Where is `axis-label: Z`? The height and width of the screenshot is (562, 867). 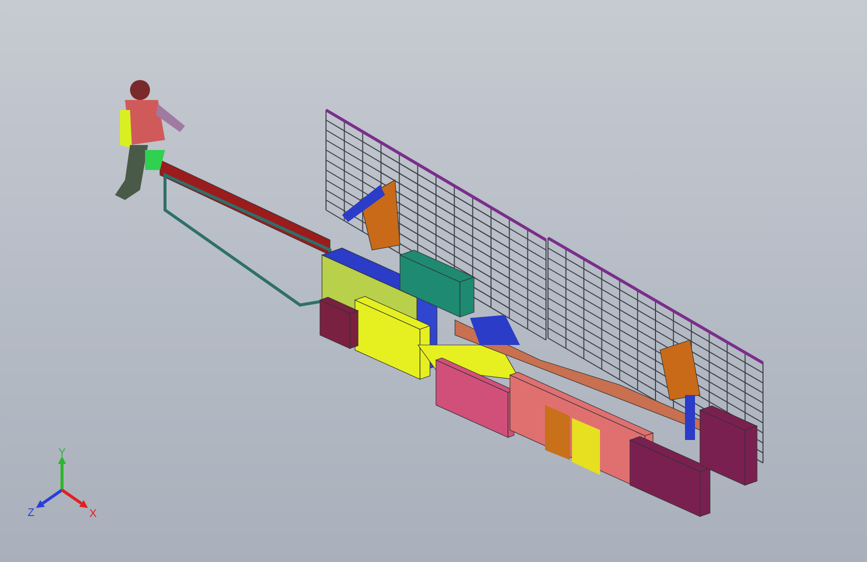
axis-label: Z is located at coordinates (31, 513).